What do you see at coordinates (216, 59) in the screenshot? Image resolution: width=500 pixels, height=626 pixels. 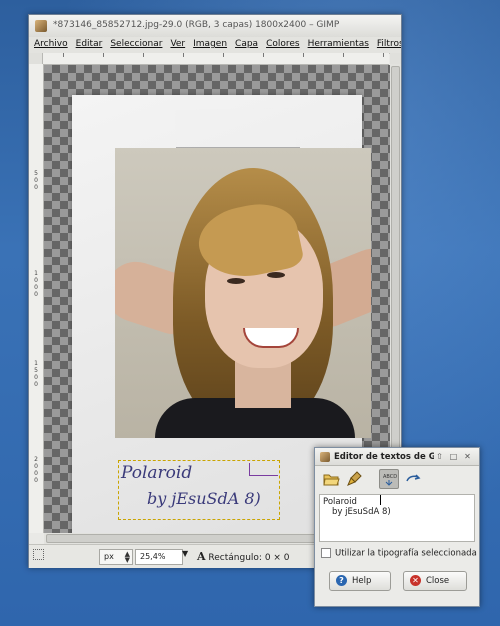 I see `horizontal-ruler` at bounding box center [216, 59].